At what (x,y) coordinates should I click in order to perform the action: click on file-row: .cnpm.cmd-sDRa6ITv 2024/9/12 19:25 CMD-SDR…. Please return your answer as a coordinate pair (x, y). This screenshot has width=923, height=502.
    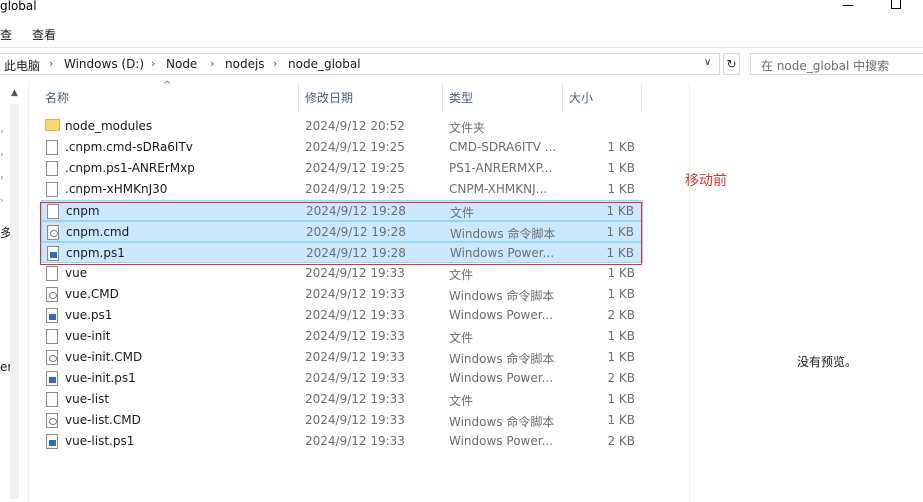
    Looking at the image, I should click on (342, 147).